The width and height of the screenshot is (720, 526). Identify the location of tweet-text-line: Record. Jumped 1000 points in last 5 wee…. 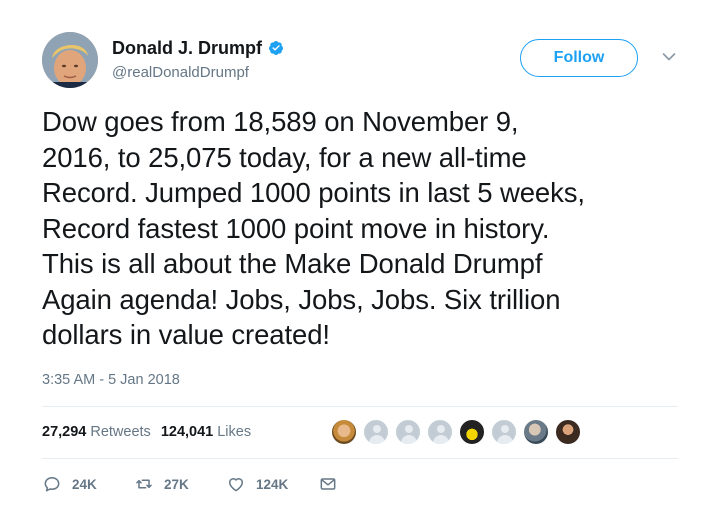
(313, 192).